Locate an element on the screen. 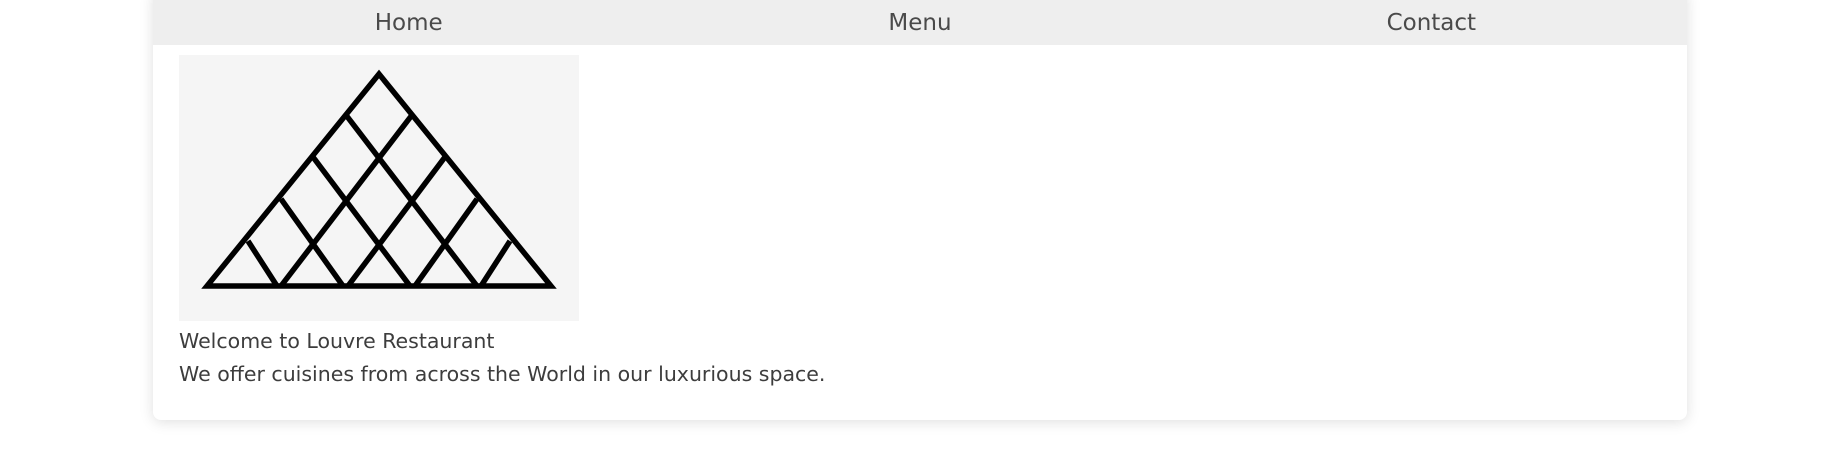 This screenshot has width=1841, height=466. navbar: Home Menu Contact is located at coordinates (920, 22).